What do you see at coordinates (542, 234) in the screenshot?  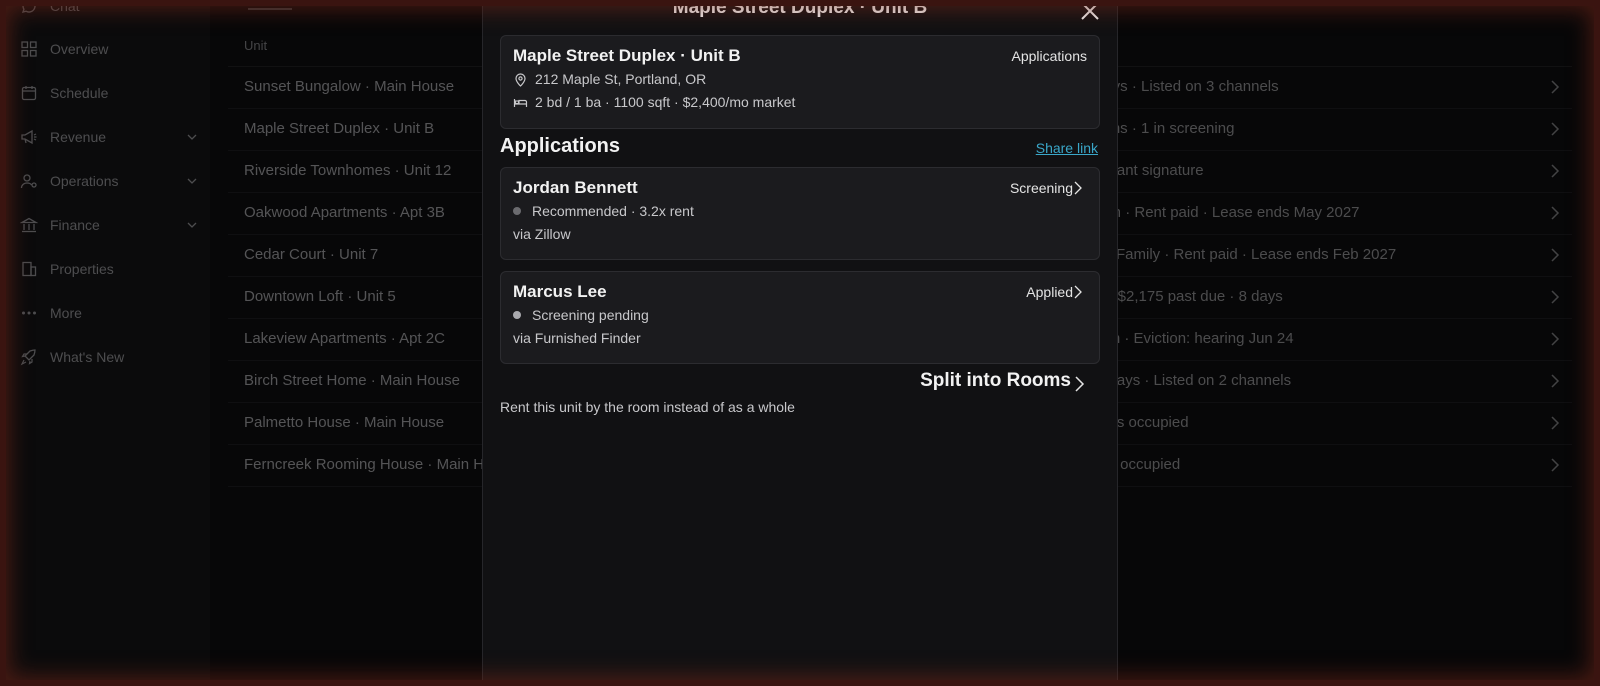 I see `applicant-source: via Zillow` at bounding box center [542, 234].